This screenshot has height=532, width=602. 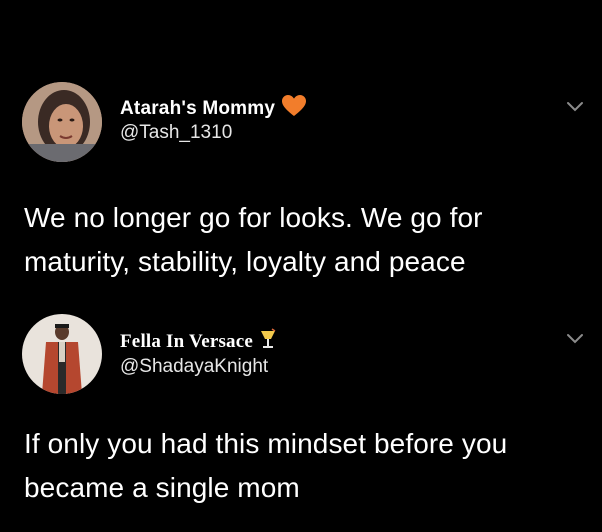 I want to click on display-name: Fella In Versace, so click(x=186, y=342).